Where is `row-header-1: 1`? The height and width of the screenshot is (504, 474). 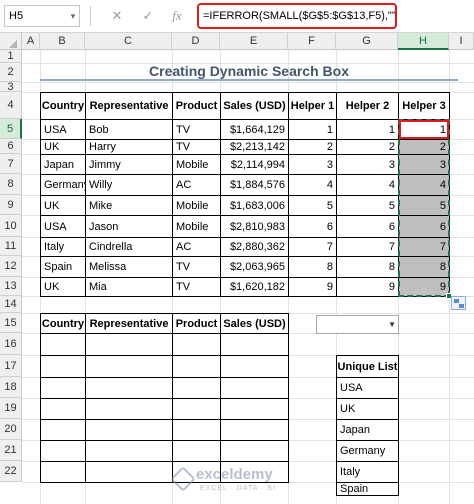 row-header-1: 1 is located at coordinates (11, 56).